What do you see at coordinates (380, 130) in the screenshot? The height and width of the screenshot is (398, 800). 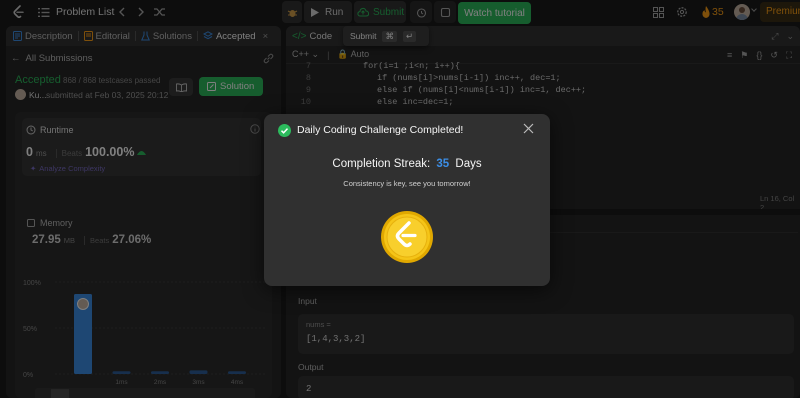 I see `modal-title: Daily Coding Challenge Completed!` at bounding box center [380, 130].